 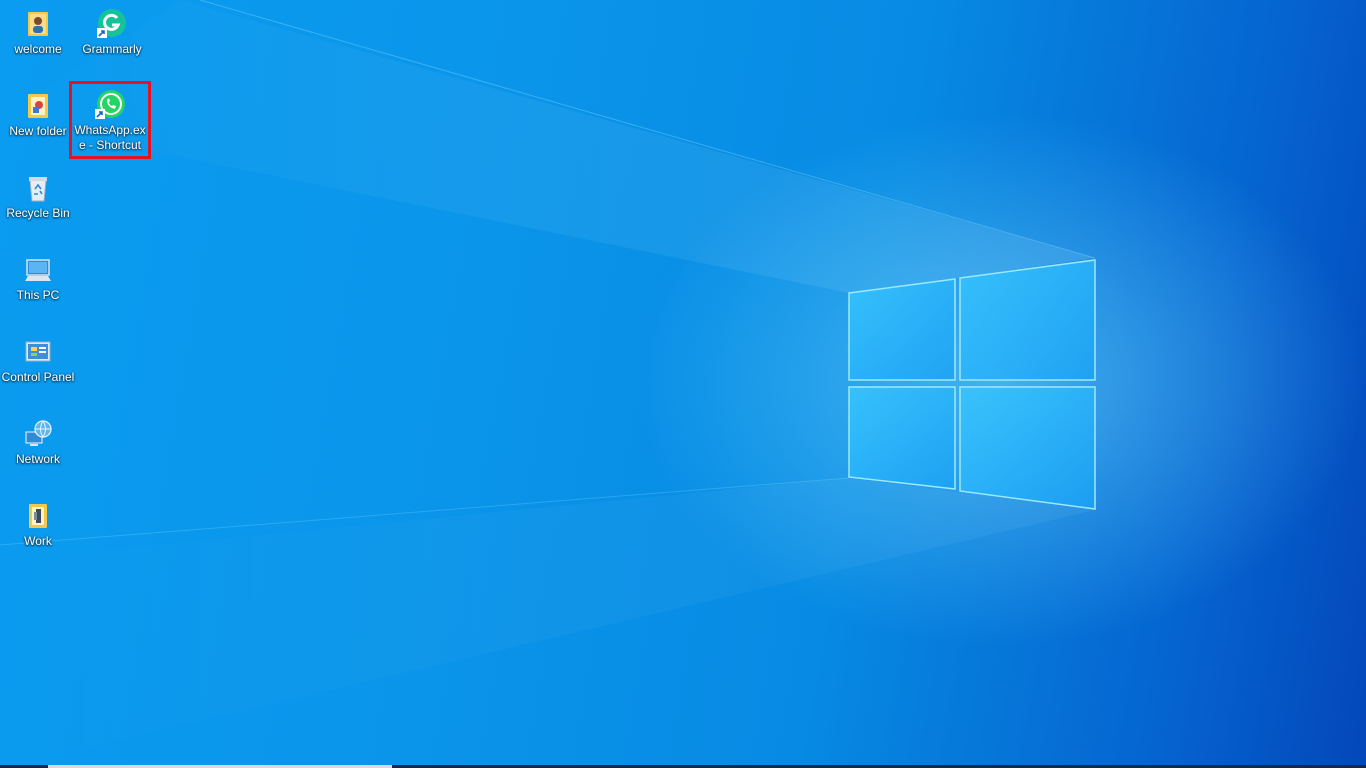 I want to click on grammarly-shortcut-icon, so click(x=112, y=24).